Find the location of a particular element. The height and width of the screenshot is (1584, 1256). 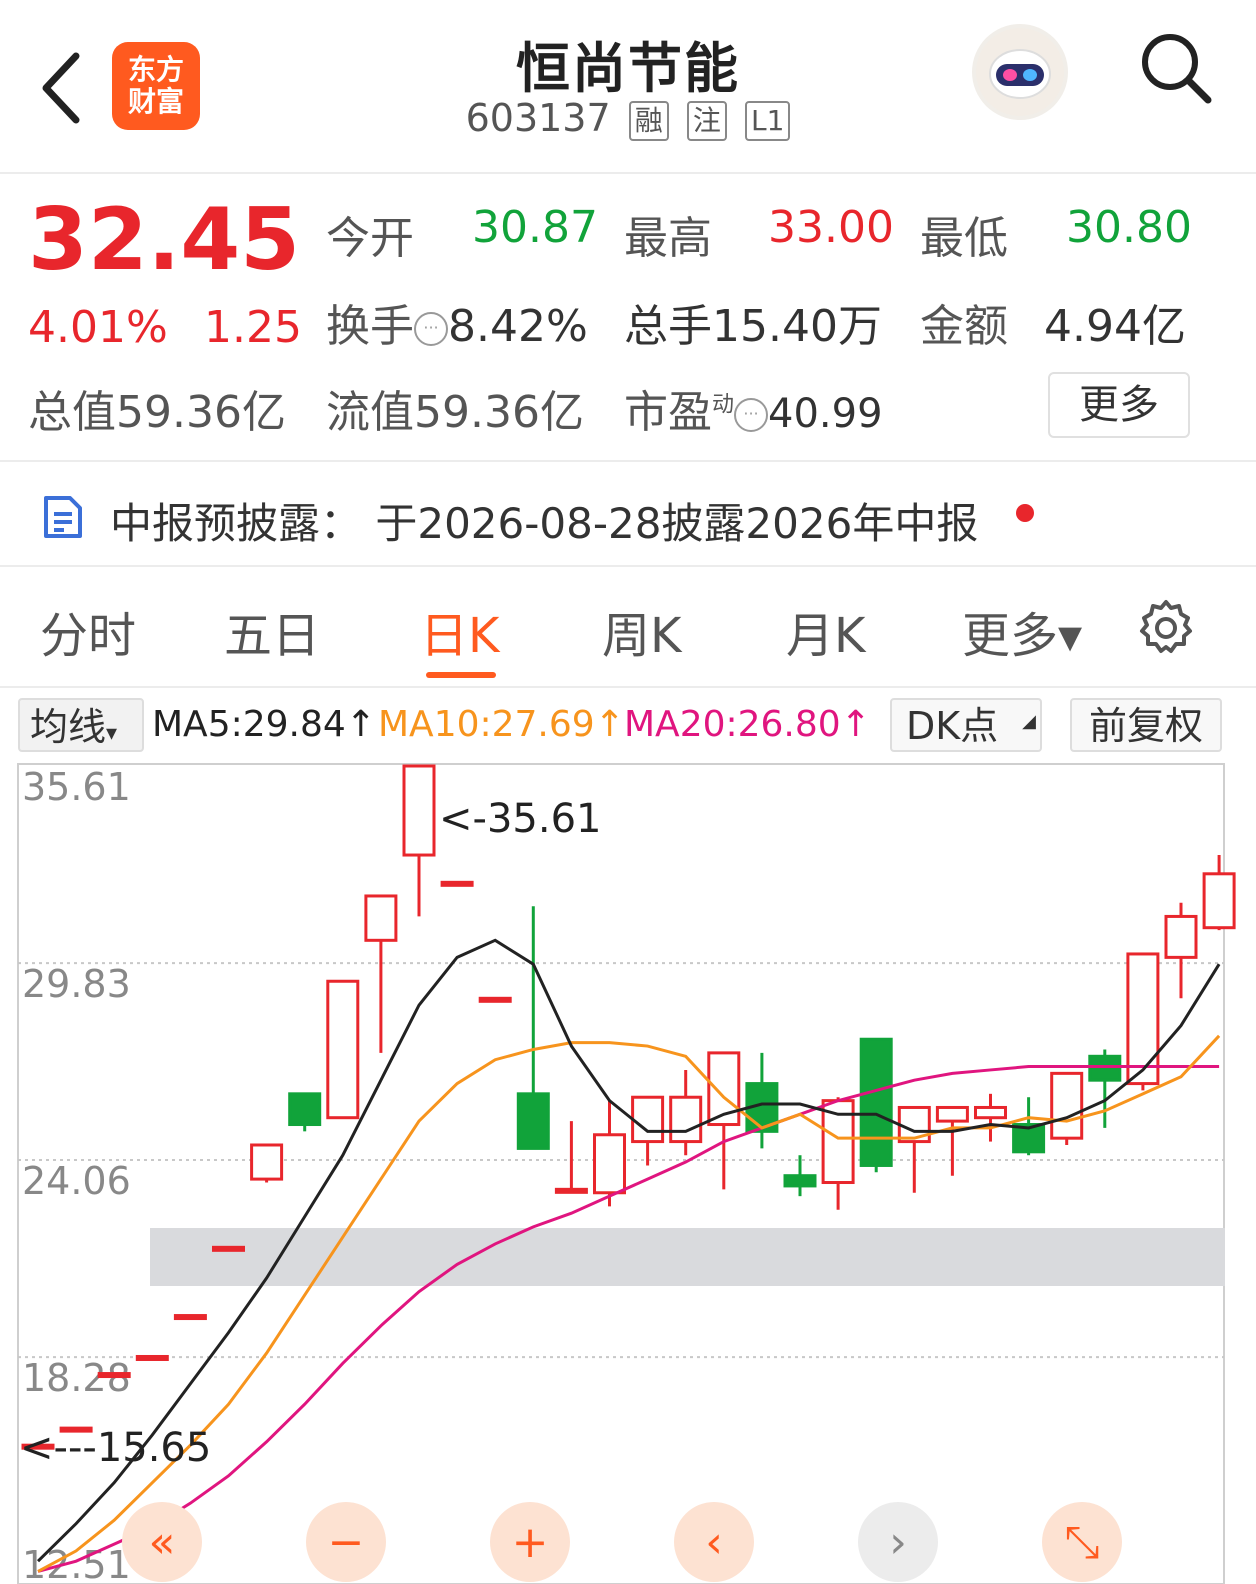

tab-monthly-k: 月K is located at coordinates (825, 631).